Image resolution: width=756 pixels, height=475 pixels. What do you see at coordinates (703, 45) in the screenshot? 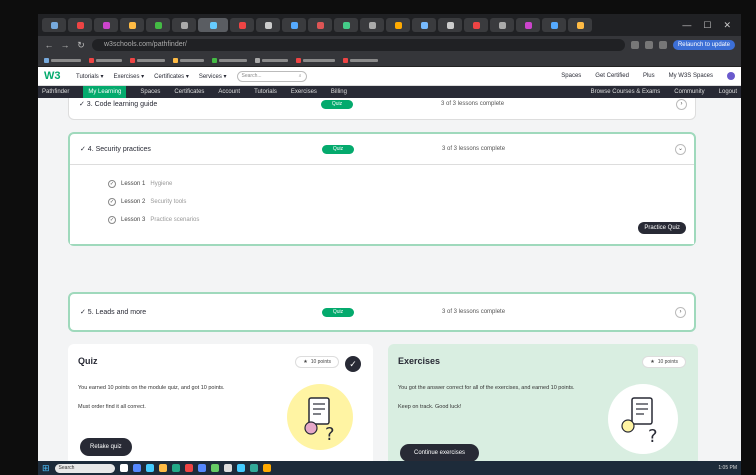
I see `relaunch-button: Relaunch to update` at bounding box center [703, 45].